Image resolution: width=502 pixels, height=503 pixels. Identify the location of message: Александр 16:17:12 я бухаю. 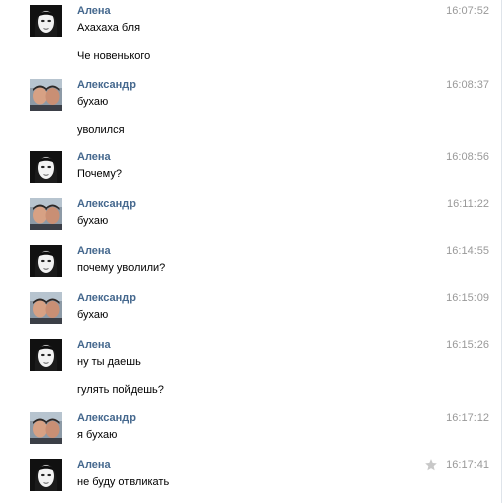
(250, 429).